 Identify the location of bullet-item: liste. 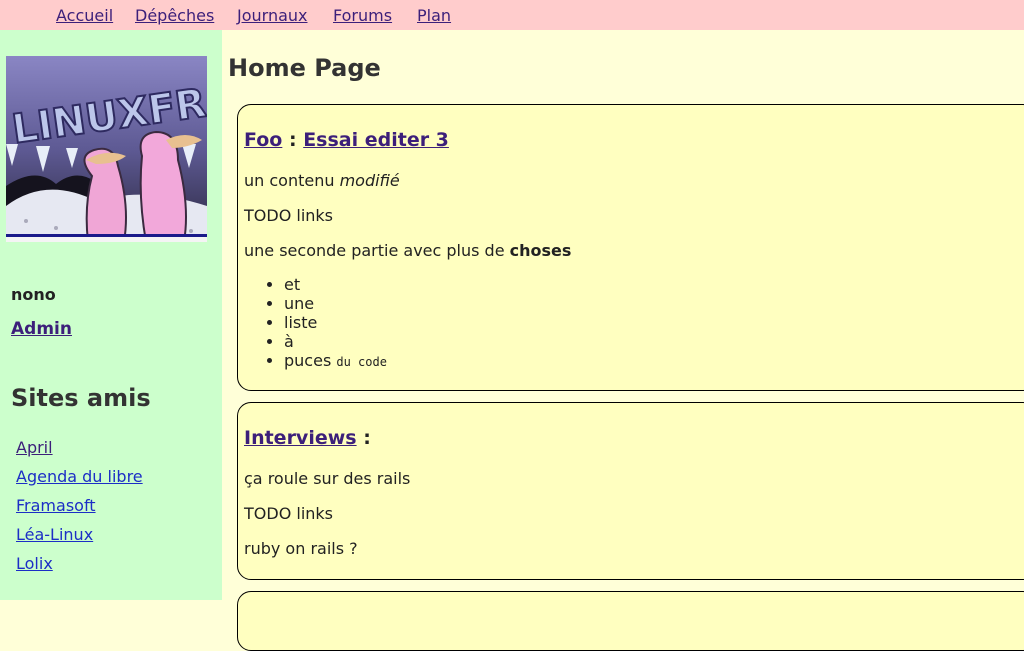
(335, 322).